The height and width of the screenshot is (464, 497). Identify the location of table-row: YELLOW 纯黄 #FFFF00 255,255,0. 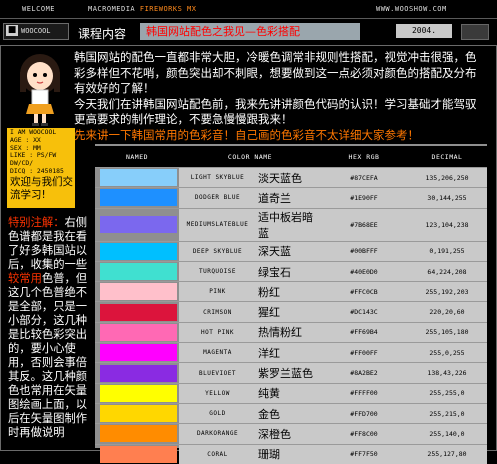
(291, 393).